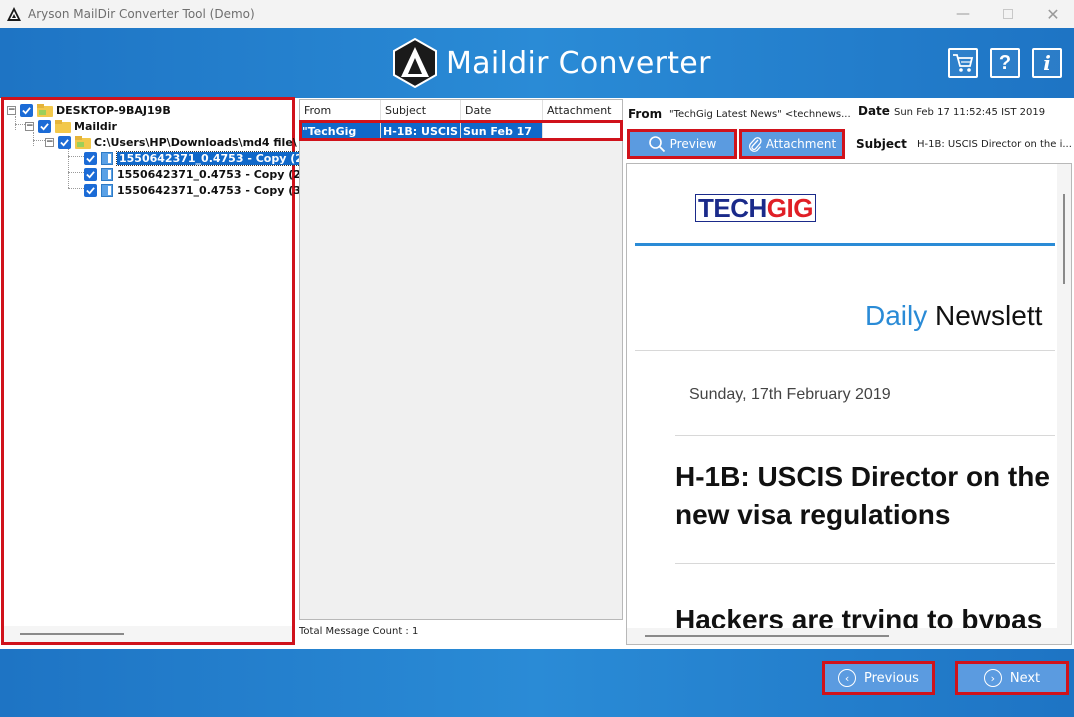 This screenshot has width=1074, height=717. What do you see at coordinates (790, 207) in the screenshot?
I see `logo-text-gig: GIG` at bounding box center [790, 207].